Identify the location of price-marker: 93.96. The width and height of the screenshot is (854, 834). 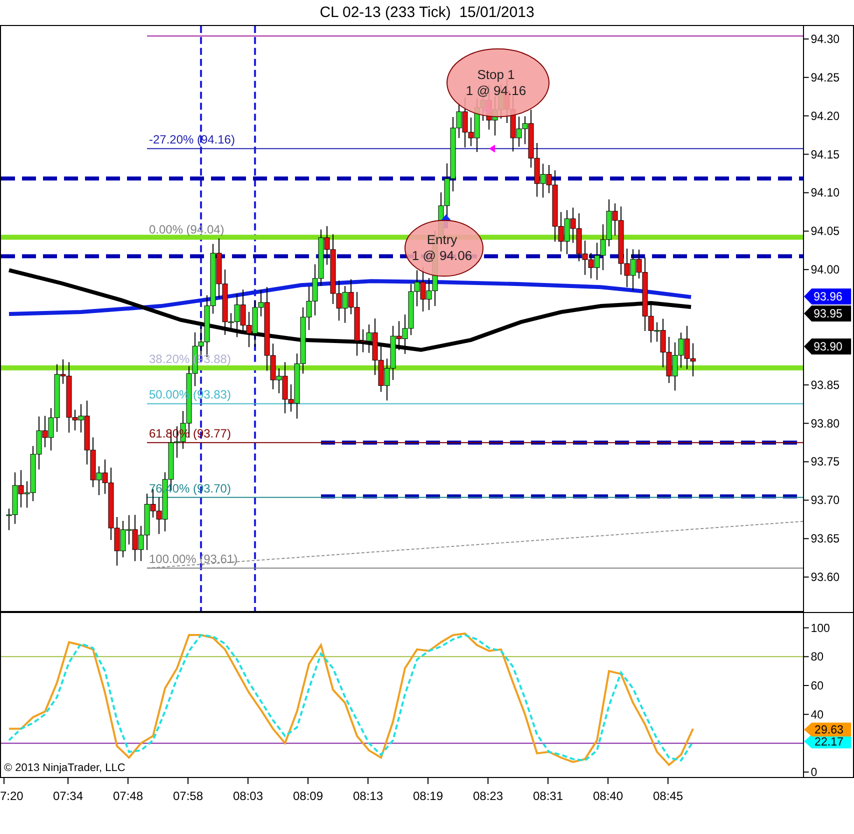
(828, 296).